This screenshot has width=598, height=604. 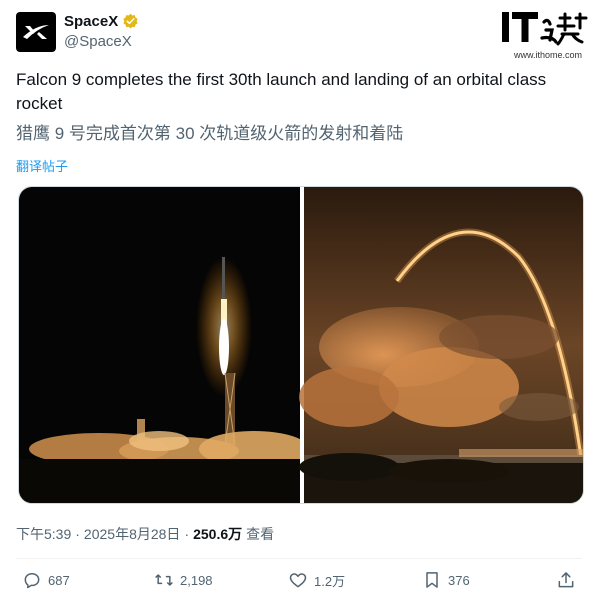 I want to click on tweet-translated-text: 猎鹰 9 号完成首次第 30 次轨道级火箭的发射和着陆, so click(x=210, y=133).